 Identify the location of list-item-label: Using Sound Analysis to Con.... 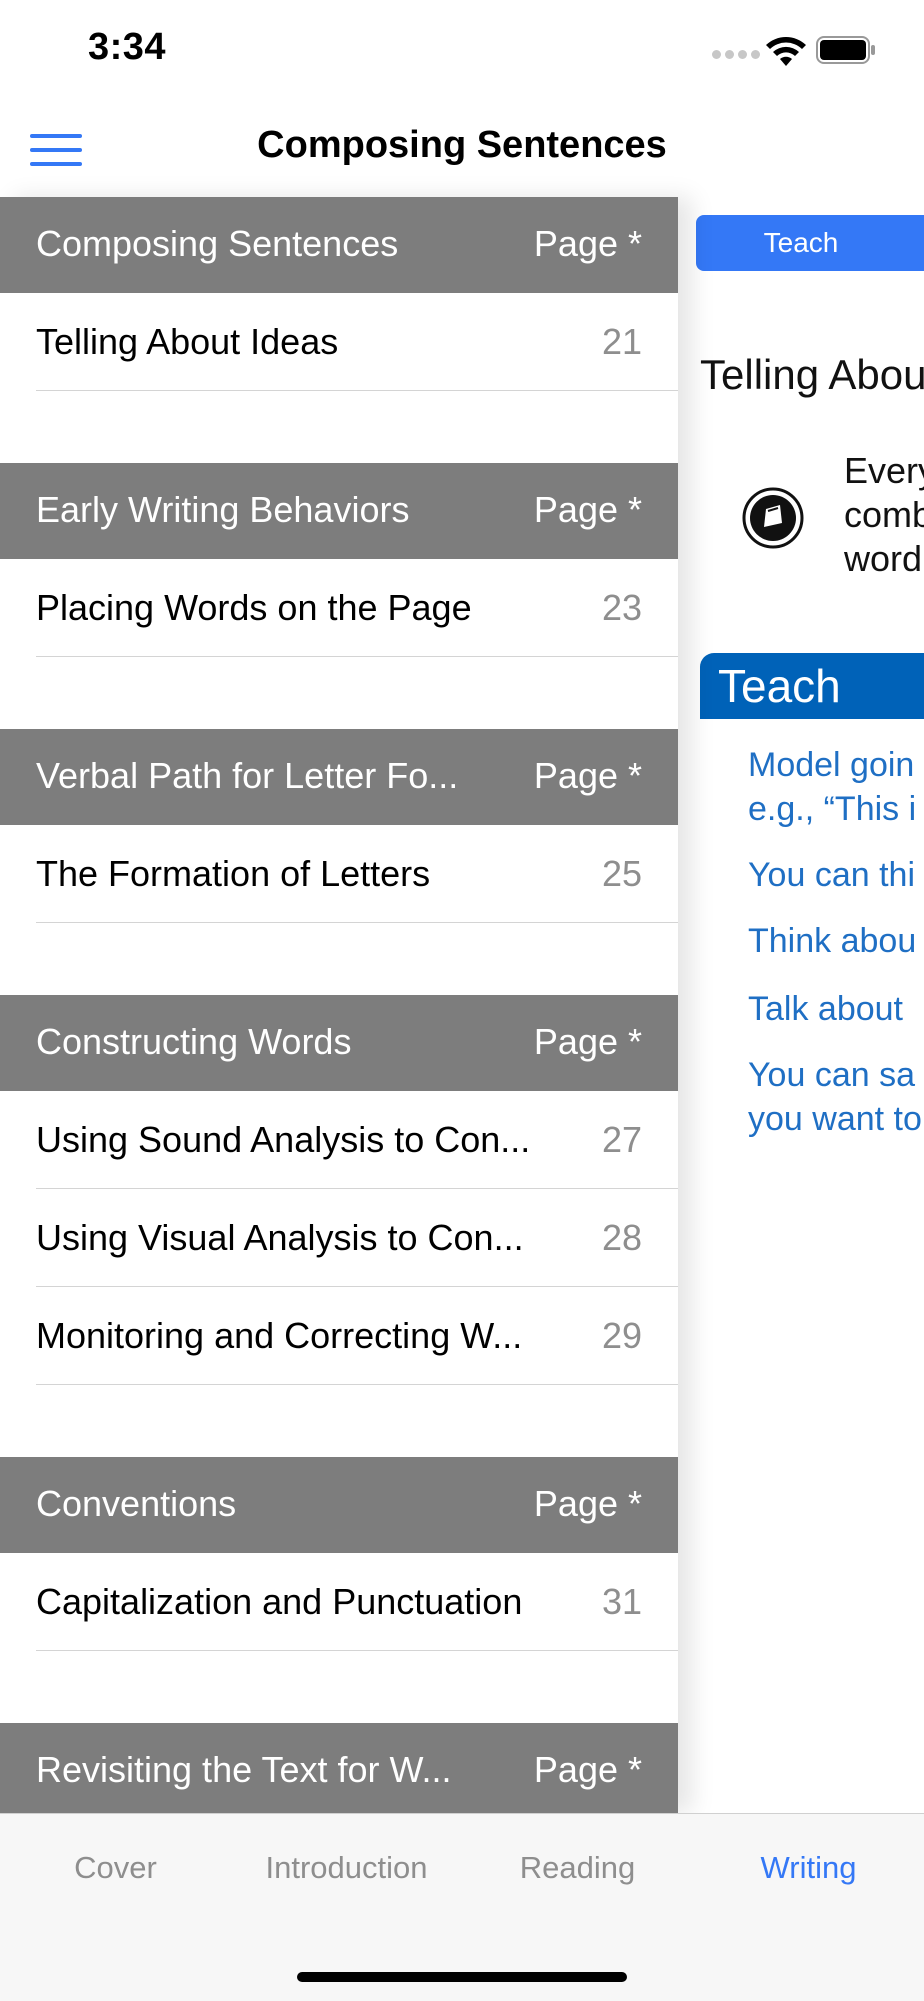
(283, 1139).